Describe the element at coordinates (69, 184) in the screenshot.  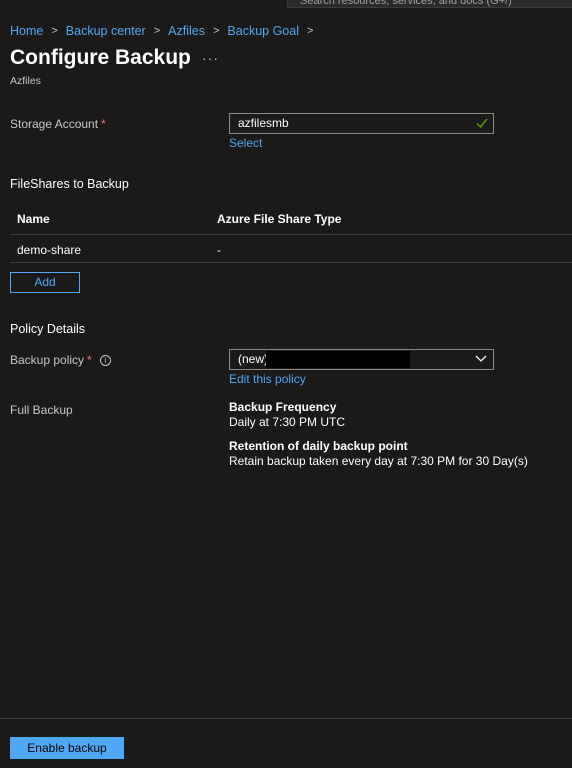
I see `fileshares-heading: FileShares to Backup` at that location.